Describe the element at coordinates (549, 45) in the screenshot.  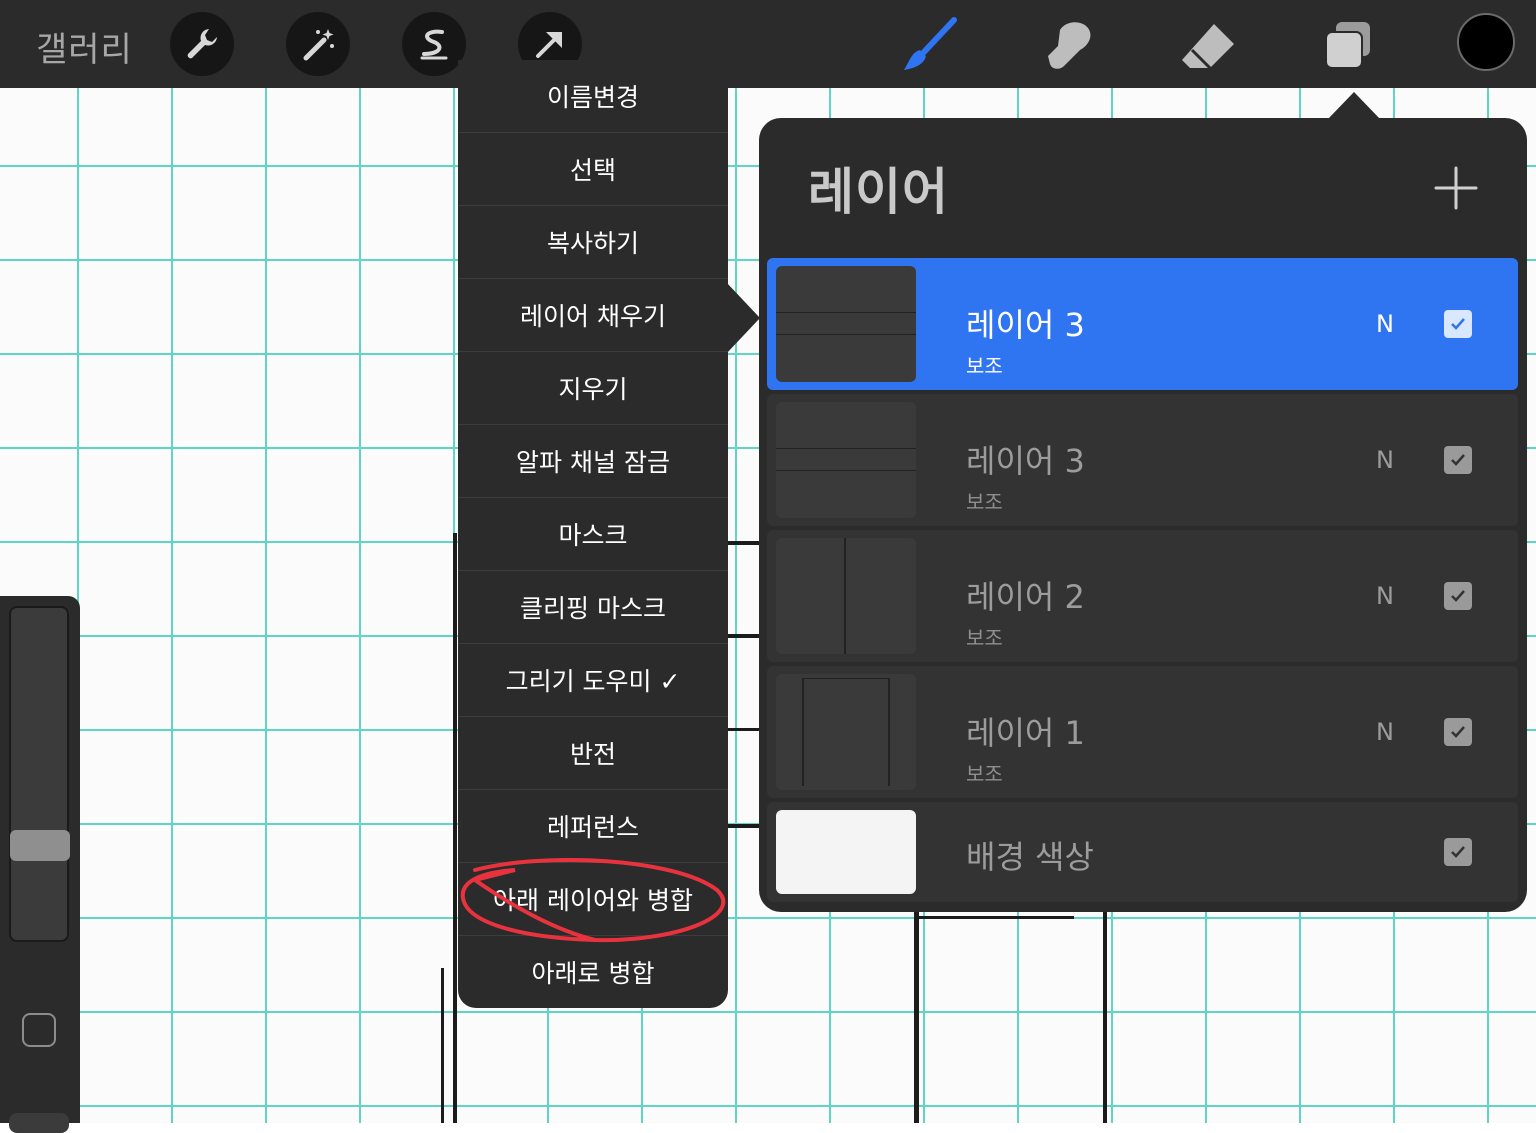
I see `transform-arrow-icon` at that location.